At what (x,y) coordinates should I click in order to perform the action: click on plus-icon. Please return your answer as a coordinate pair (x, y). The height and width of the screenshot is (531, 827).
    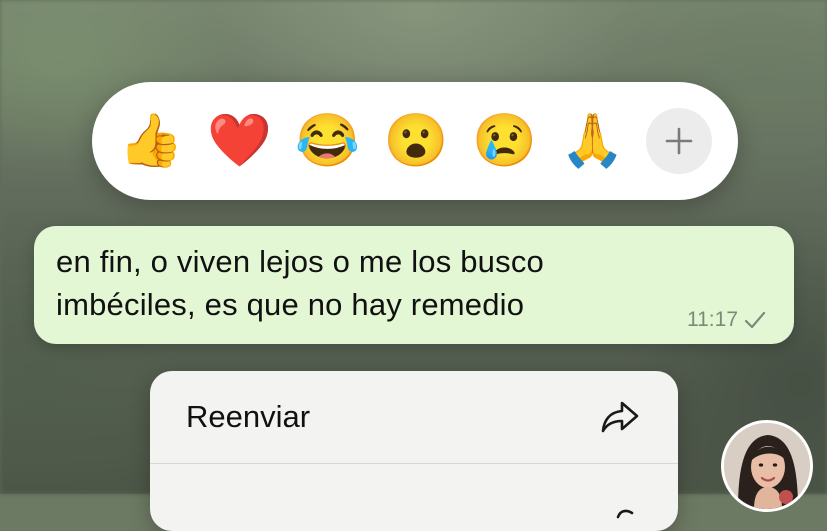
    Looking at the image, I should click on (679, 141).